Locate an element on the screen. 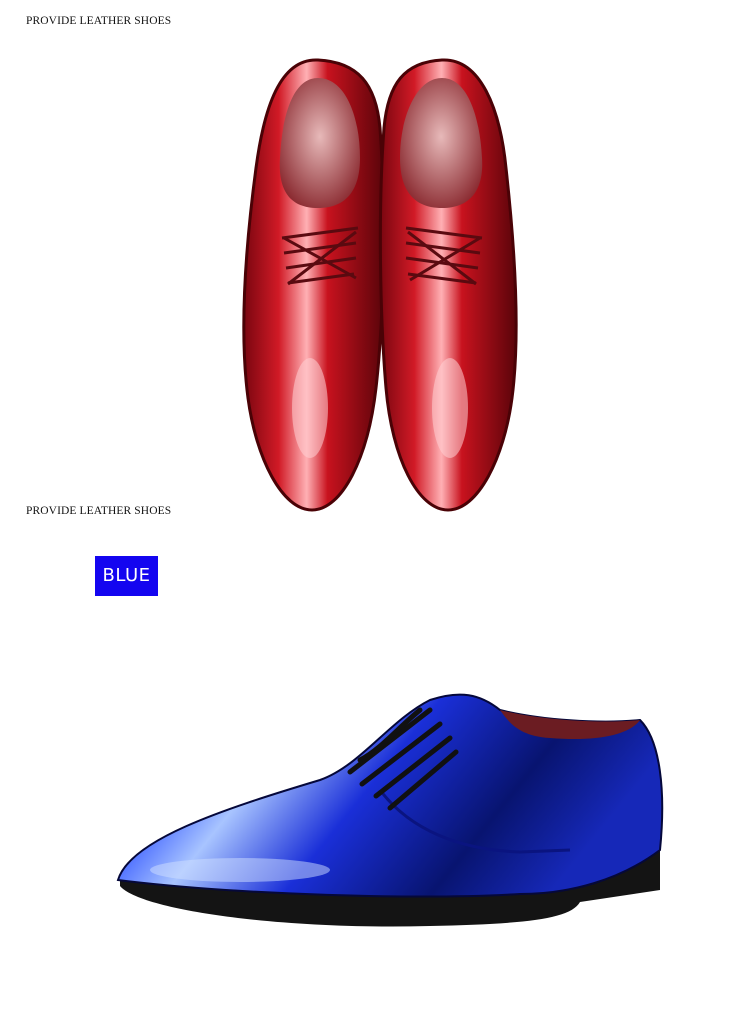 Image resolution: width=750 pixels, height=1016 pixels. section-caption-top: PROVIDE LEATHER SHOES is located at coordinates (99, 21).